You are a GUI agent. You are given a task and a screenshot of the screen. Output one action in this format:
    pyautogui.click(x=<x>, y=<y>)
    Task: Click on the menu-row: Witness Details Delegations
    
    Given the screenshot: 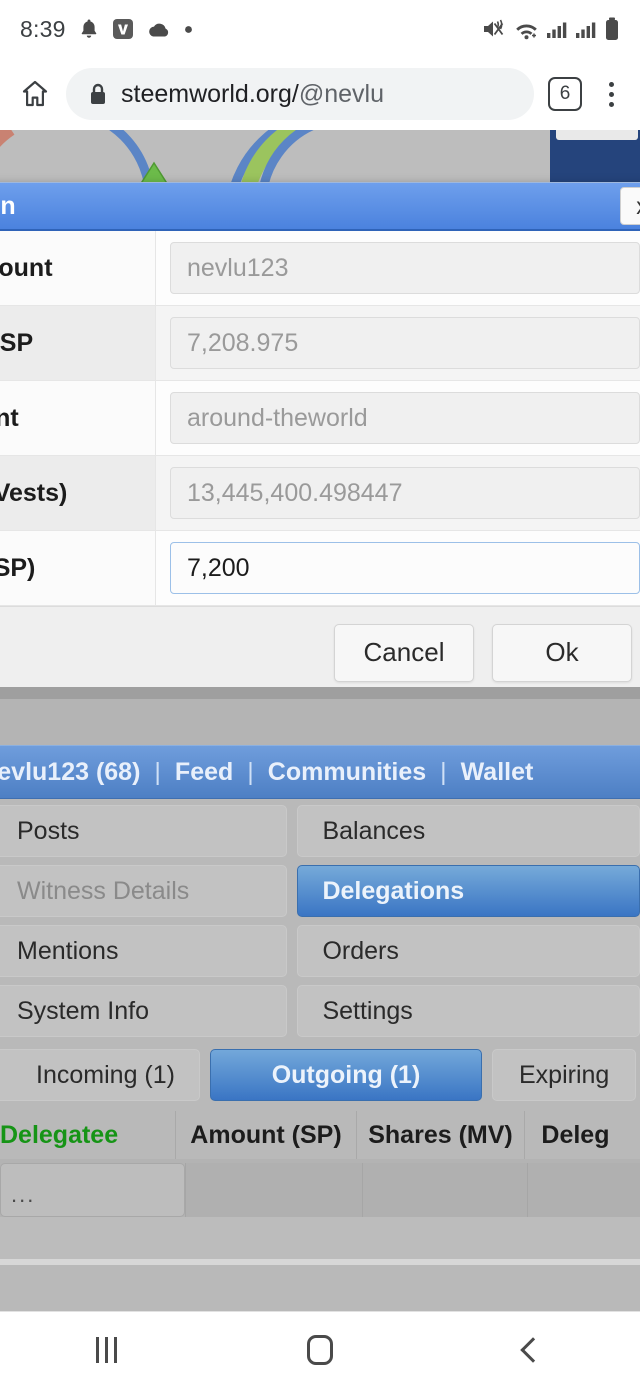 What is the action you would take?
    pyautogui.click(x=320, y=891)
    